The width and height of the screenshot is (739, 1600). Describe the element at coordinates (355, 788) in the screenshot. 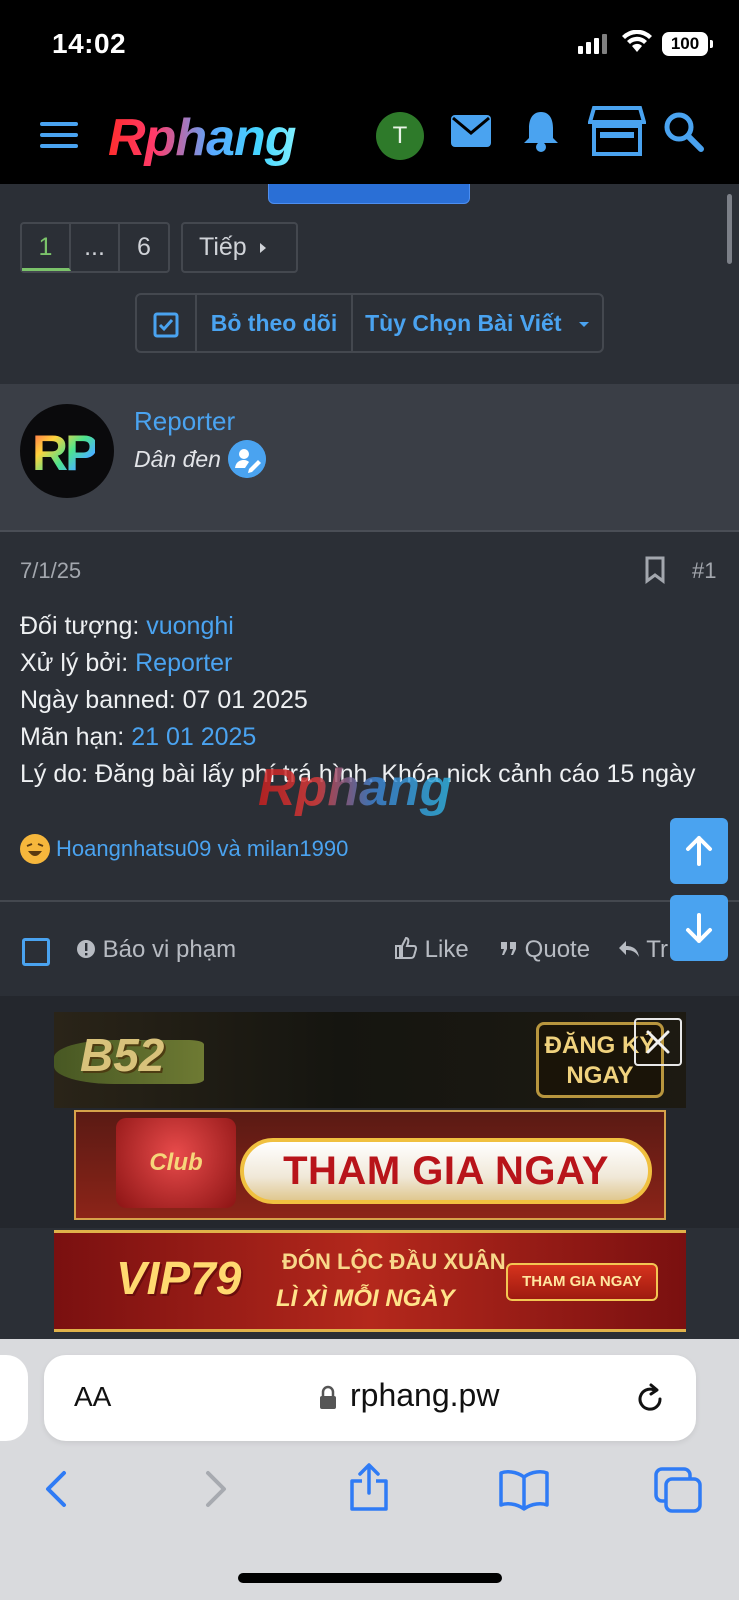

I see `logo-watermark: Rphang` at that location.